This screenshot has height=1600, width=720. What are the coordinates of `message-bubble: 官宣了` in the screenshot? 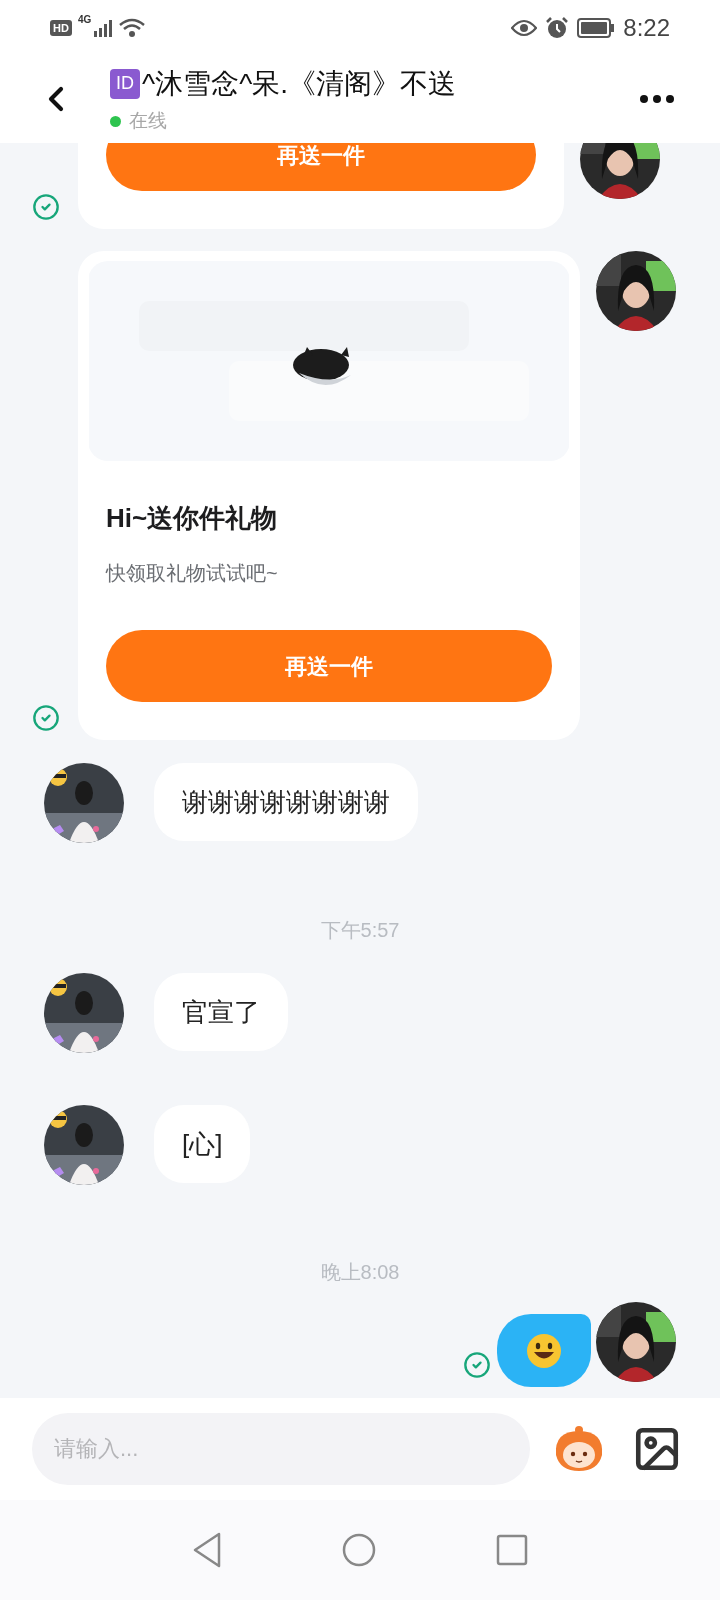 It's located at (221, 1012).